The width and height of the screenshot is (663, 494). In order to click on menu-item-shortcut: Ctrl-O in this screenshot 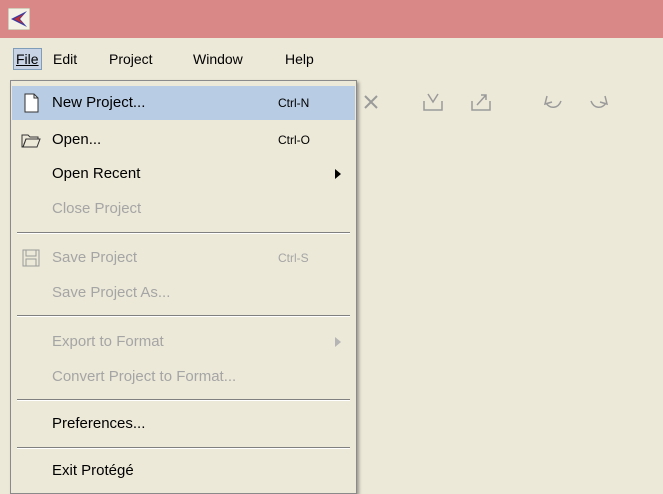, I will do `click(294, 140)`.